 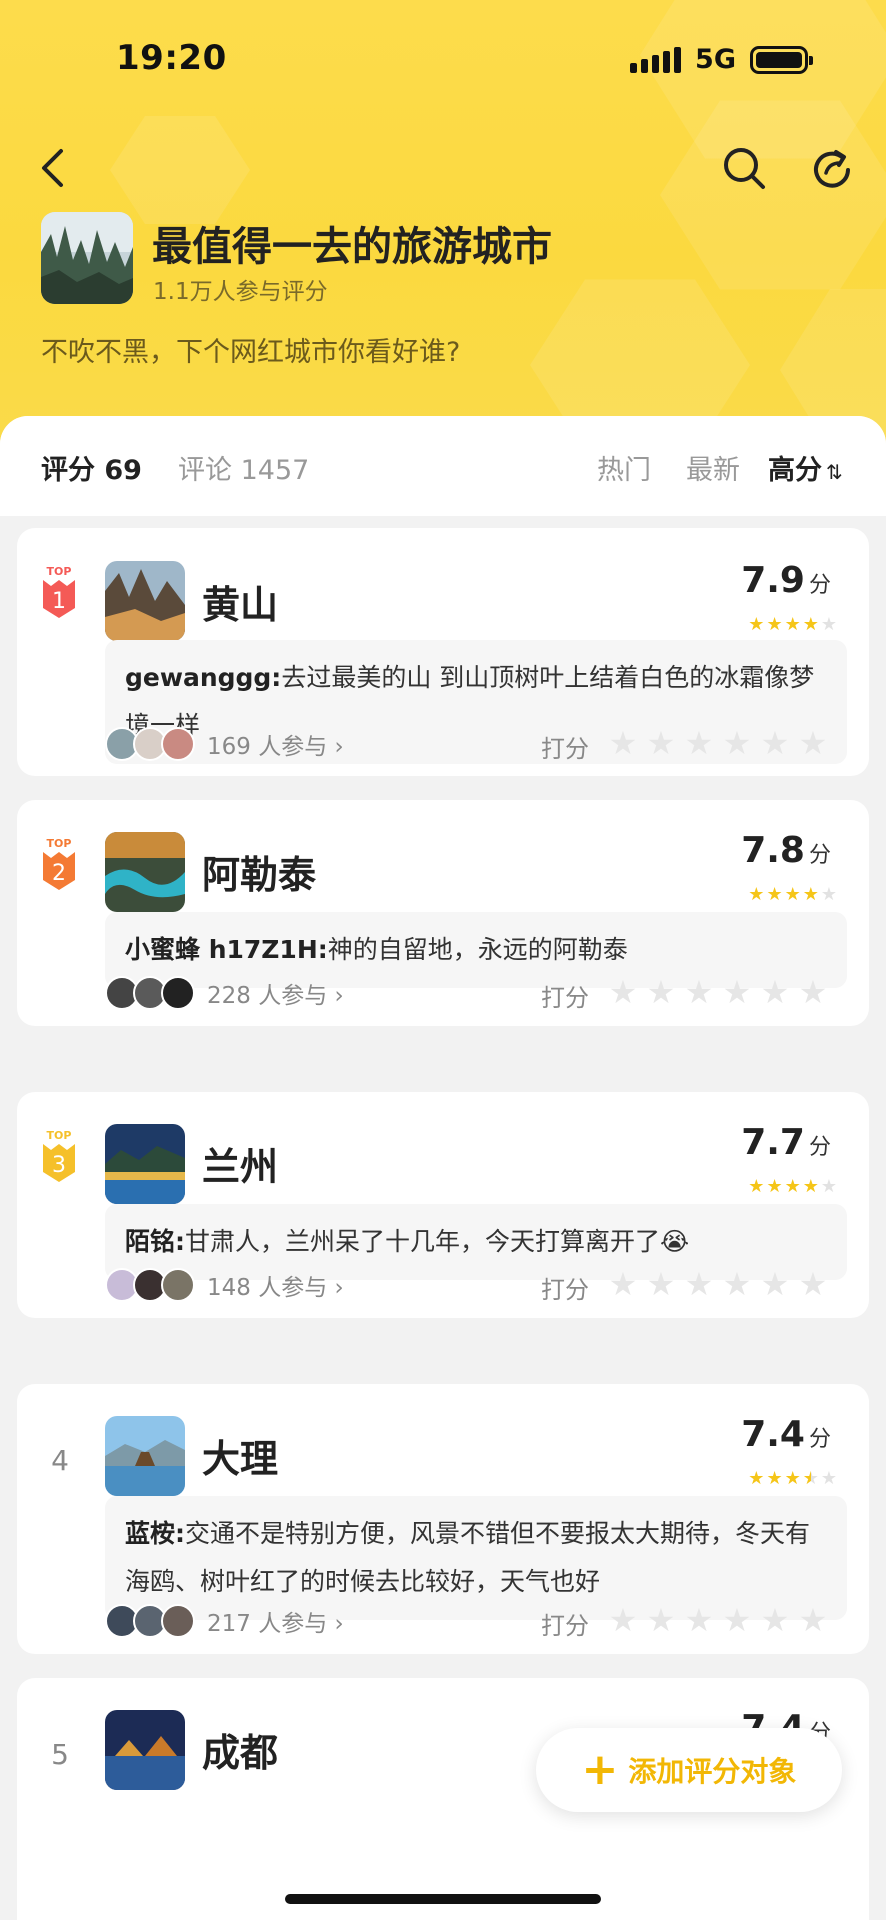 What do you see at coordinates (180, 170) in the screenshot?
I see `decorative-hexagon` at bounding box center [180, 170].